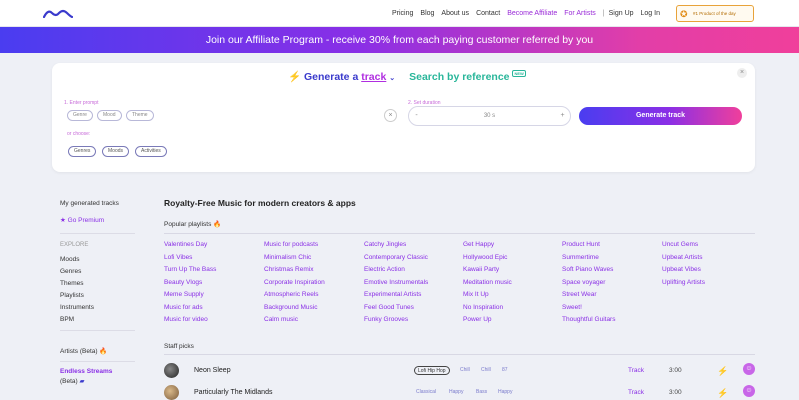 The width and height of the screenshot is (799, 400). What do you see at coordinates (580, 13) in the screenshot?
I see `nav-artists: For Artists` at bounding box center [580, 13].